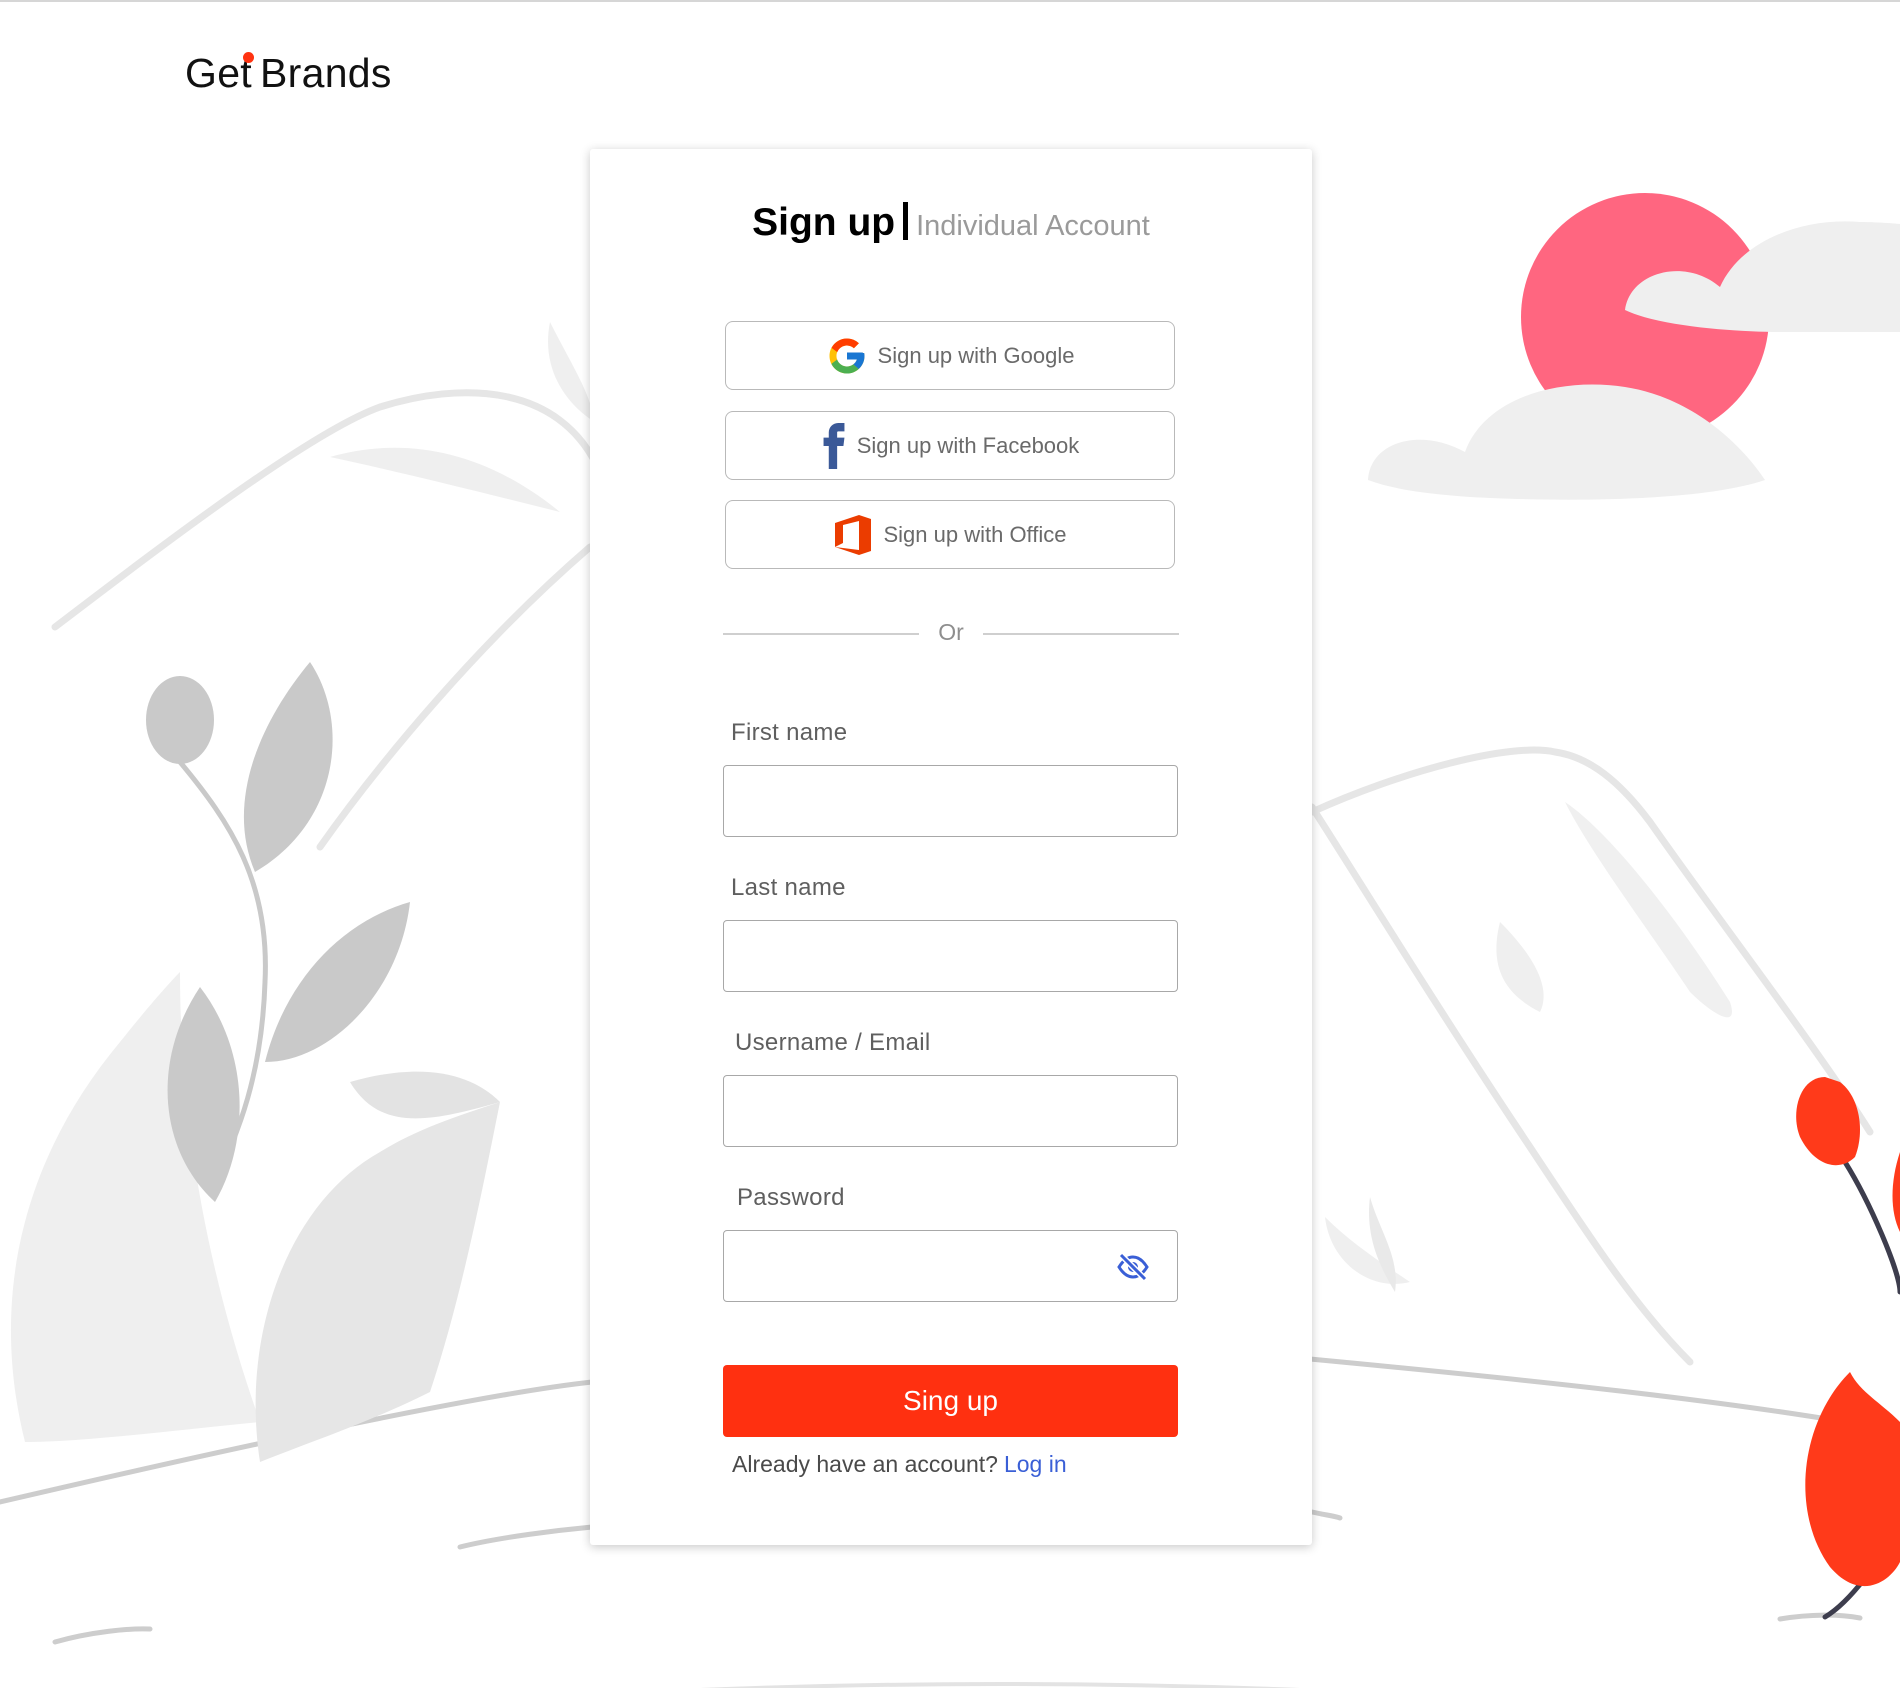  I want to click on office-signup-button: Sign up with Office, so click(950, 534).